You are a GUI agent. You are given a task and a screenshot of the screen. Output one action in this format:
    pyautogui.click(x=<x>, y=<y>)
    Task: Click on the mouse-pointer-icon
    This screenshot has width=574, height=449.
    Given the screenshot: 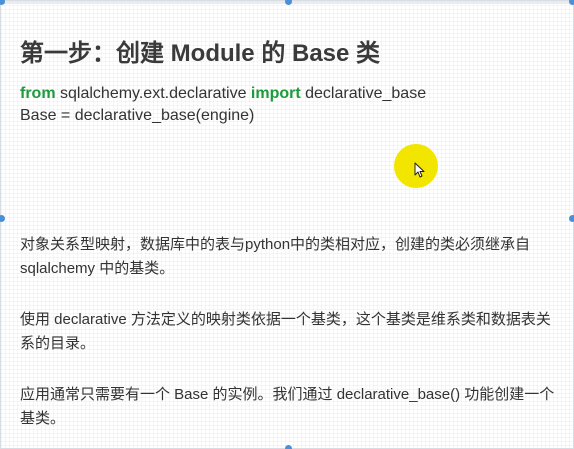 What is the action you would take?
    pyautogui.click(x=419, y=170)
    